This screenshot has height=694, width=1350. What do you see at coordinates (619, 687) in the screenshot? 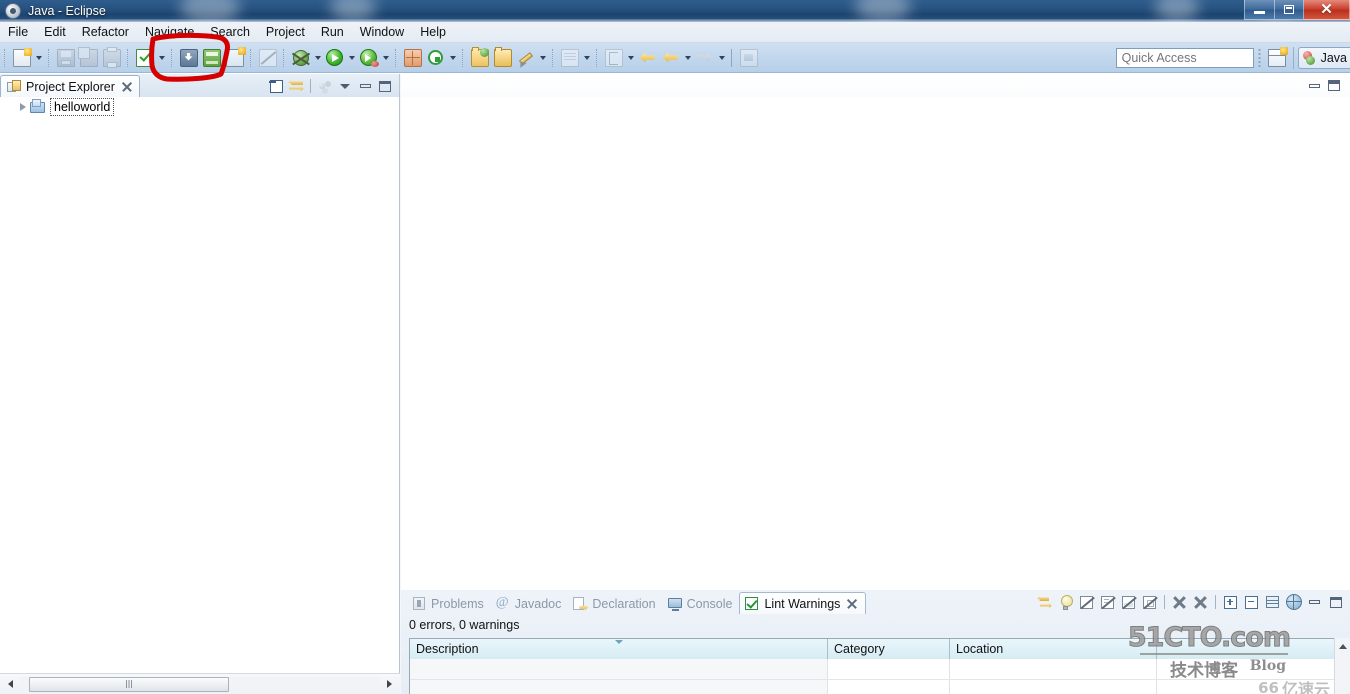
I see `cell-description` at bounding box center [619, 687].